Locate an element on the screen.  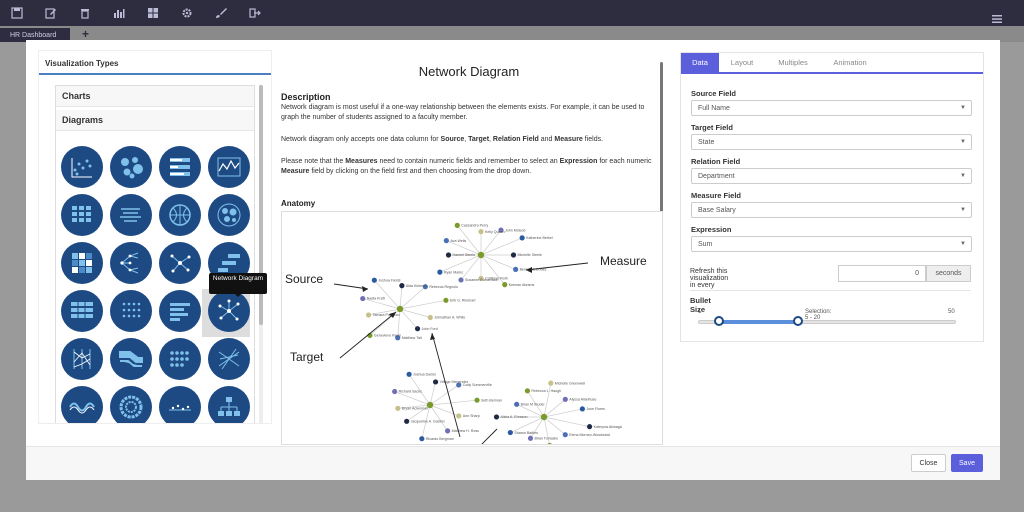
target-field-select: State ▼ is located at coordinates (831, 142).